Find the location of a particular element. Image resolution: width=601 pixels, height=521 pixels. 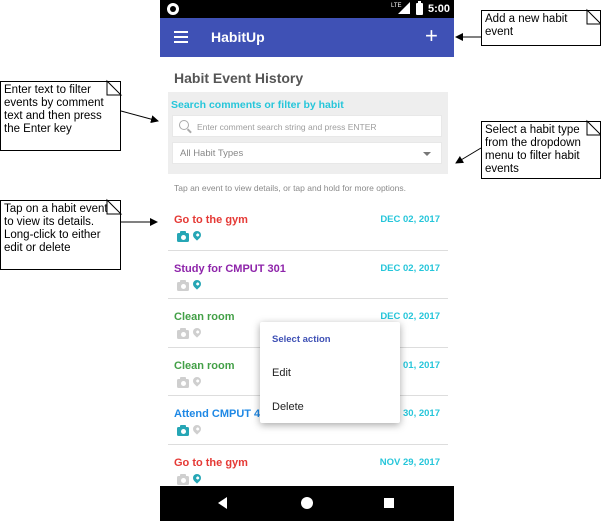

callout-add-event-text: Add a new habit event is located at coordinates (526, 25).